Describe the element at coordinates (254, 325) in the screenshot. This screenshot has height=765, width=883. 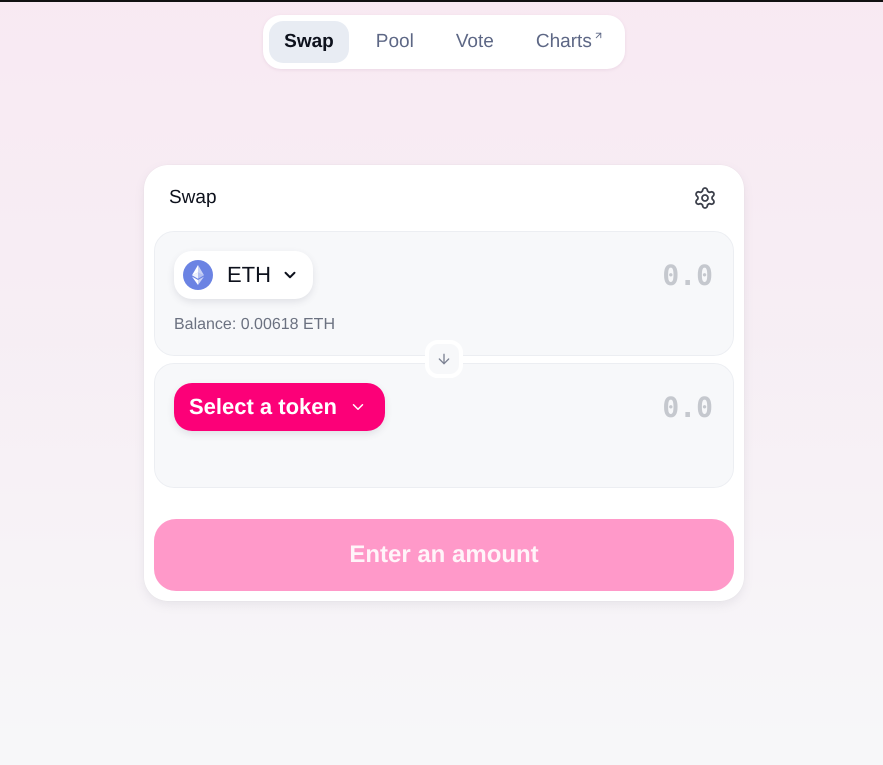
I see `balance-text: Balance: 0.00618 ETH` at that location.